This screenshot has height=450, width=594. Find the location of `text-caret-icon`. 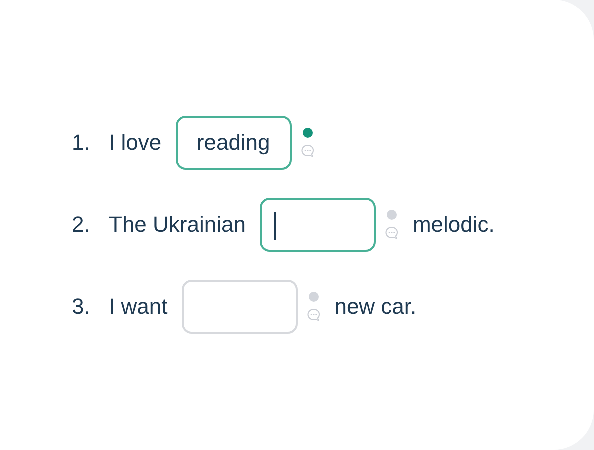

text-caret-icon is located at coordinates (275, 226).